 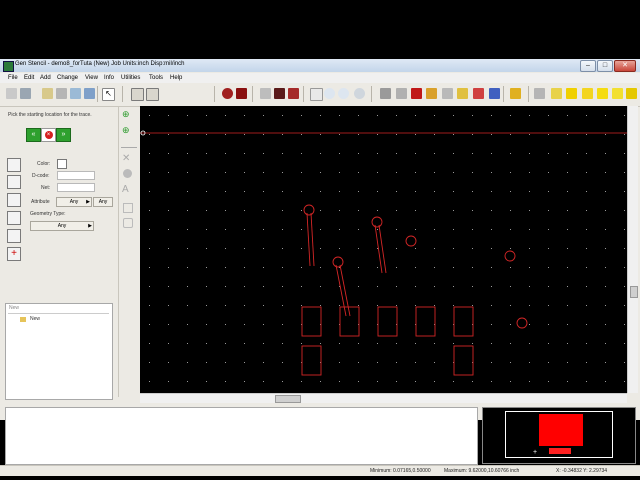 What do you see at coordinates (25, 93) in the screenshot?
I see `save-icon` at bounding box center [25, 93].